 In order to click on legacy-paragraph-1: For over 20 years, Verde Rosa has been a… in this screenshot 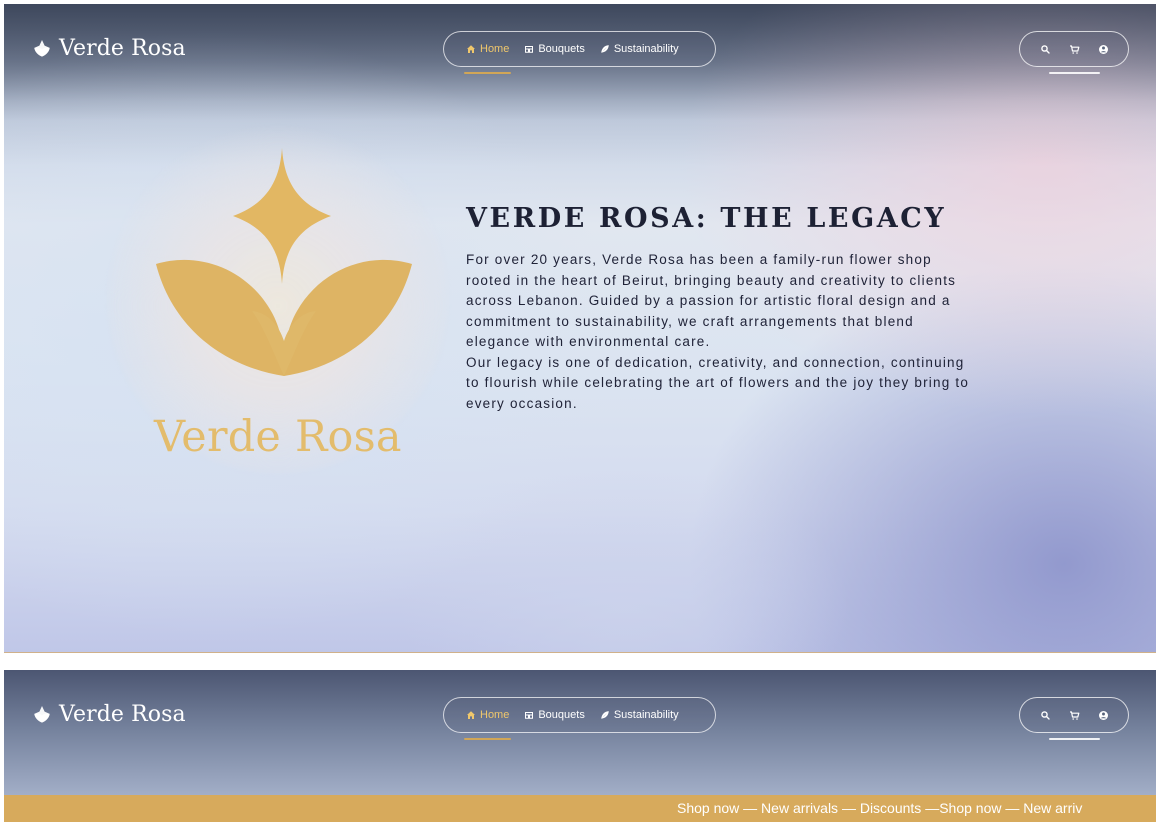, I will do `click(711, 301)`.